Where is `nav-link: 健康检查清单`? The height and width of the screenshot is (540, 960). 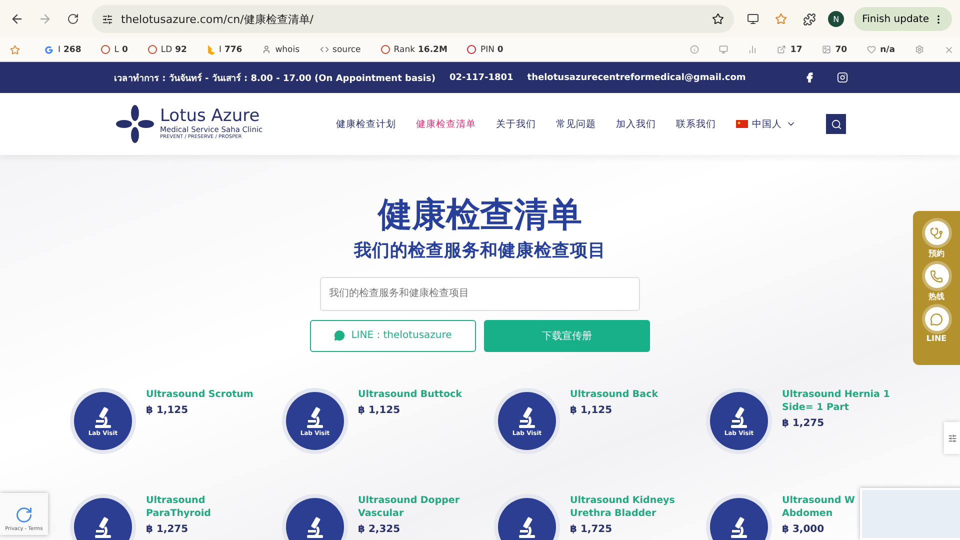
nav-link: 健康检查清单 is located at coordinates (446, 124).